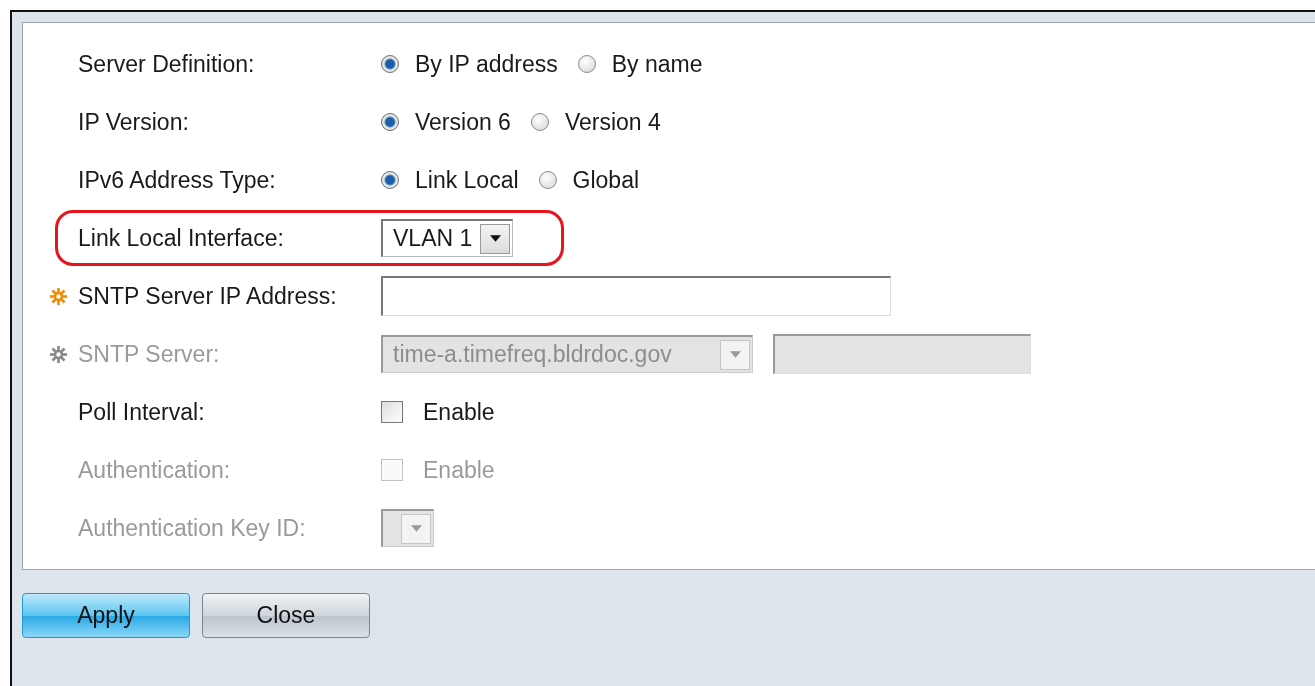 The width and height of the screenshot is (1315, 686). What do you see at coordinates (606, 180) in the screenshot?
I see `option-label: Global` at bounding box center [606, 180].